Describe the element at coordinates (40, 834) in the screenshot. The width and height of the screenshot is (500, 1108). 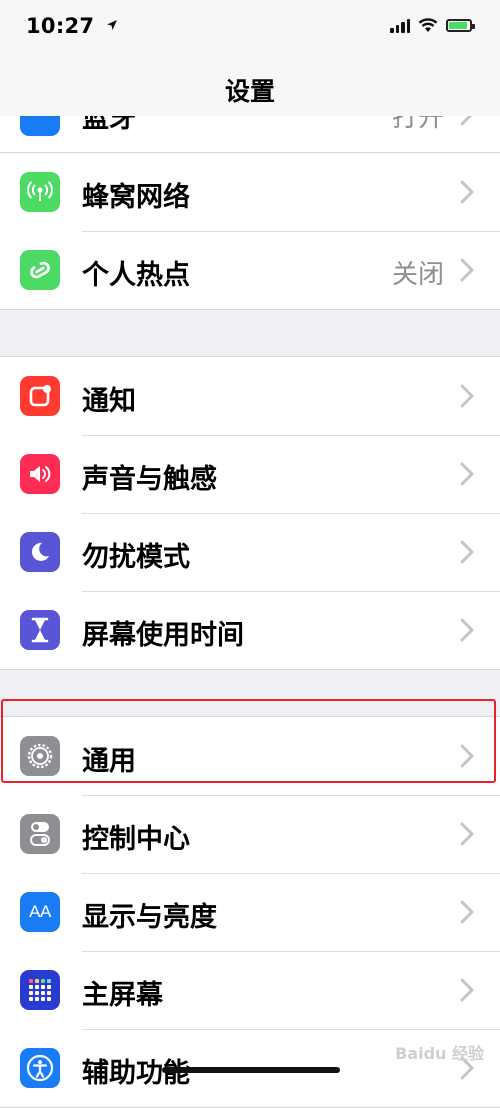
I see `toggles-icon` at that location.